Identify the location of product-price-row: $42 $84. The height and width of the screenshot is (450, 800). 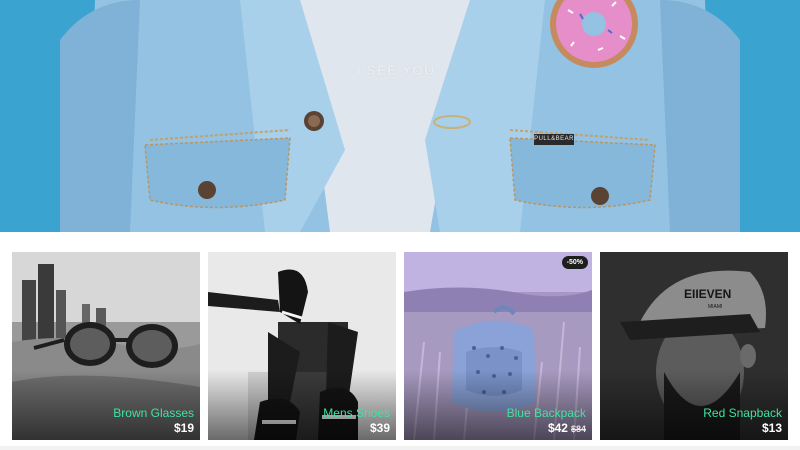
(567, 428).